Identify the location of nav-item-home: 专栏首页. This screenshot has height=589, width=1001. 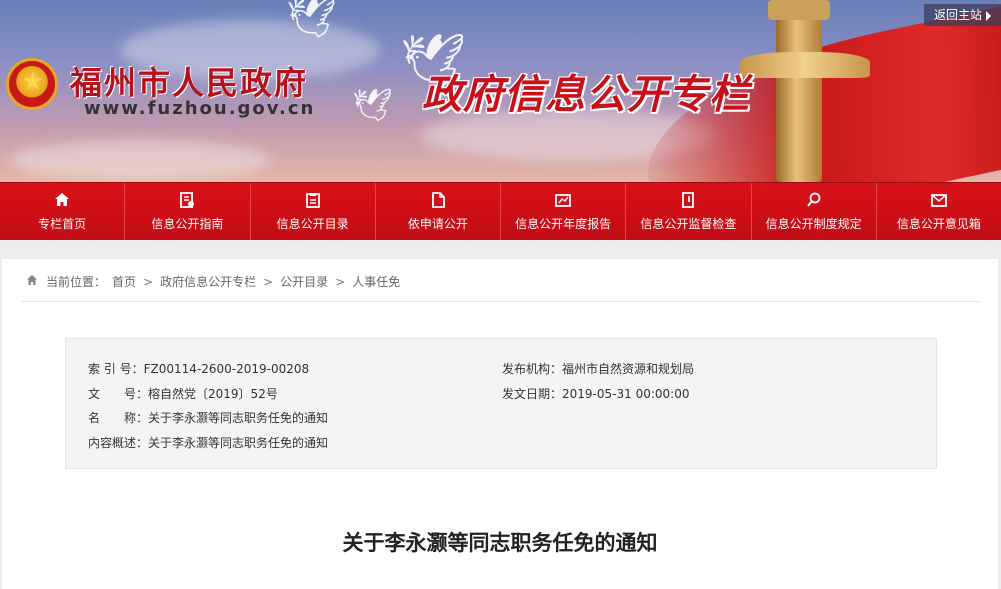
(63, 211).